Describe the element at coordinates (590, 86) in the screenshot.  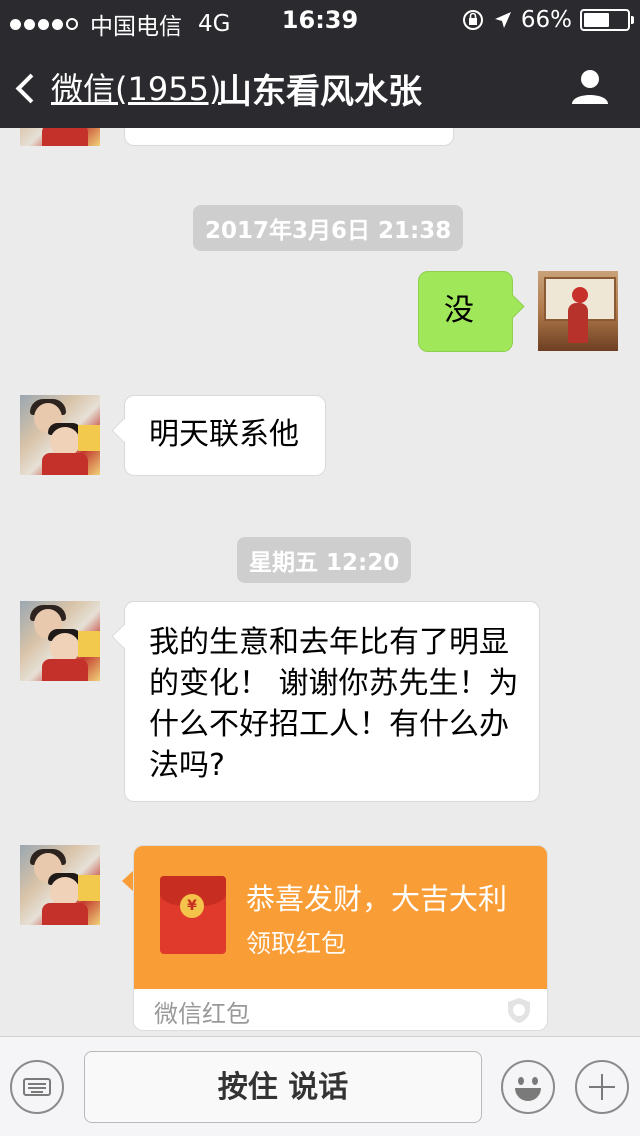
I see `contact-info-icon` at that location.